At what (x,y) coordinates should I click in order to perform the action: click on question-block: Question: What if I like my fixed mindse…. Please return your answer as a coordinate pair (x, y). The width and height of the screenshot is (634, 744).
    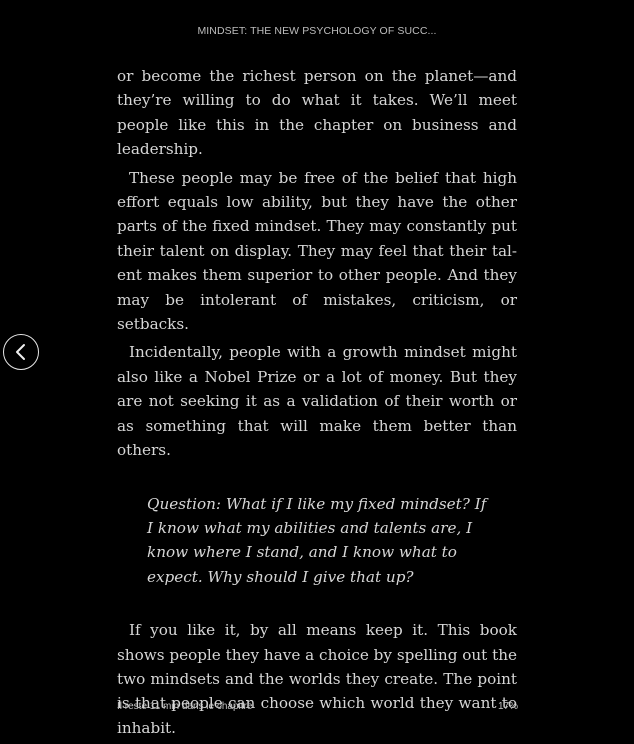
    Looking at the image, I should click on (317, 540).